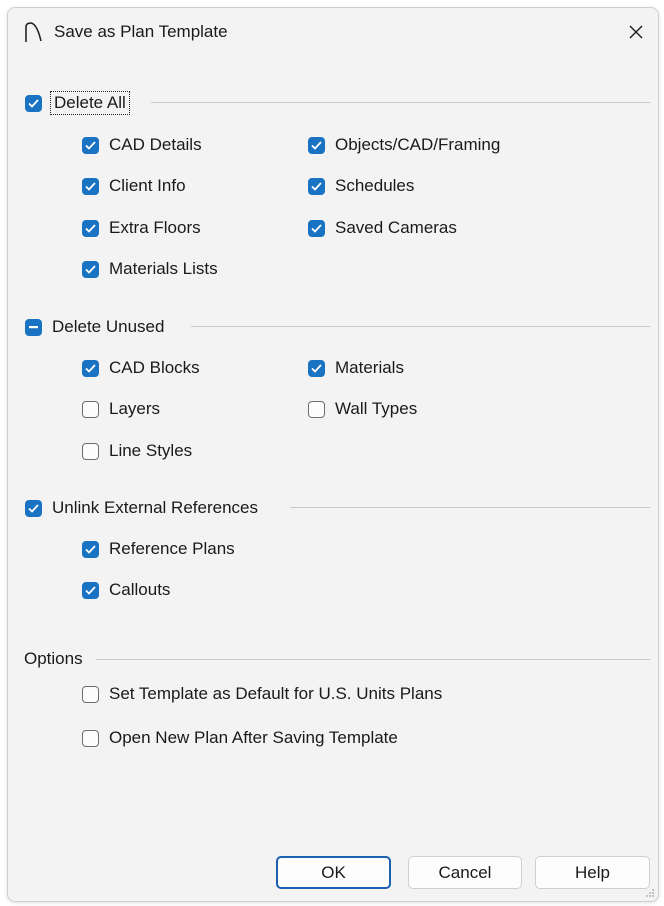 This screenshot has height=906, width=664. I want to click on checkbox-label: Saved Cameras, so click(396, 227).